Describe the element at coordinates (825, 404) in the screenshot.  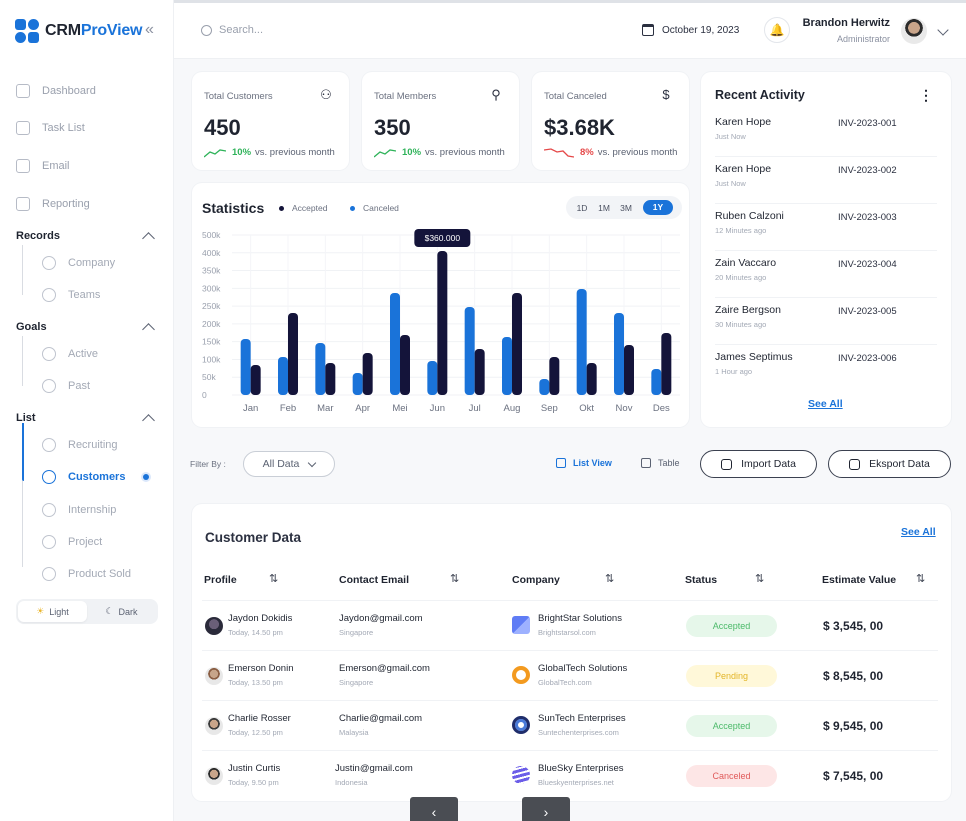
I see `see-all-activity-link: See All` at that location.